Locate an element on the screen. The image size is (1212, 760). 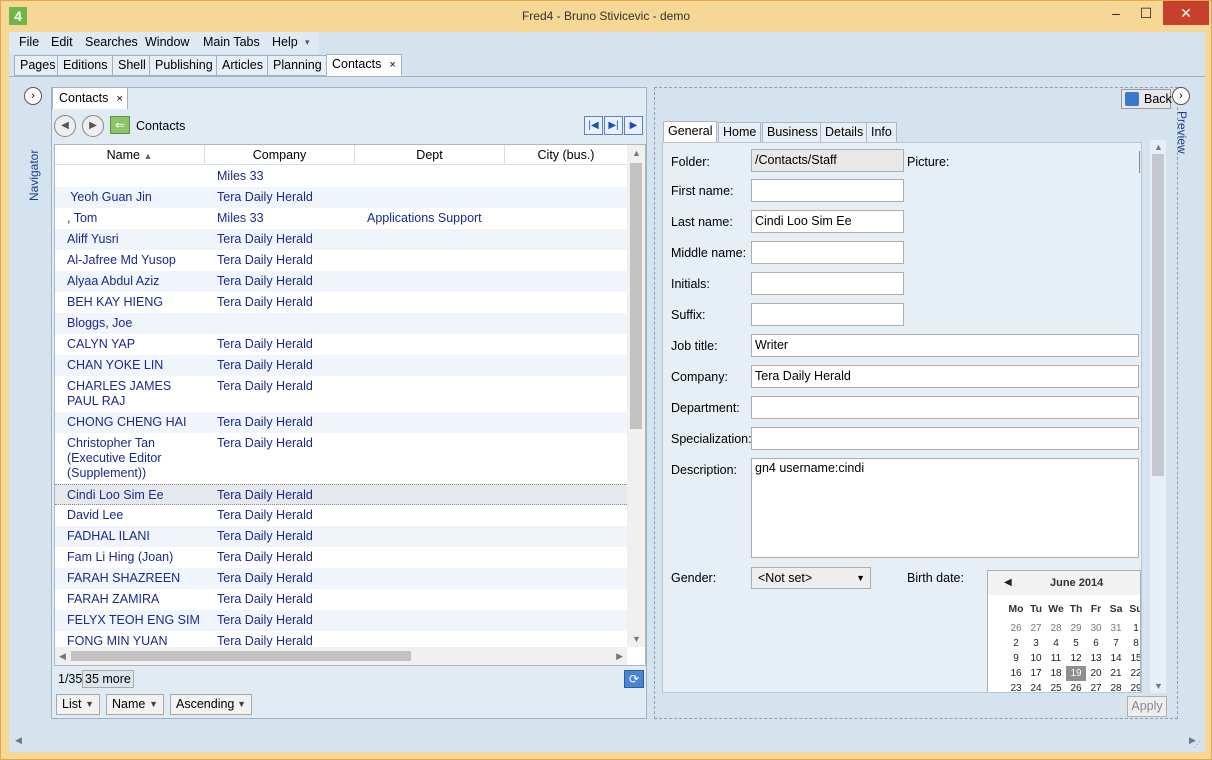
table-row: Miles 33 is located at coordinates (341, 176).